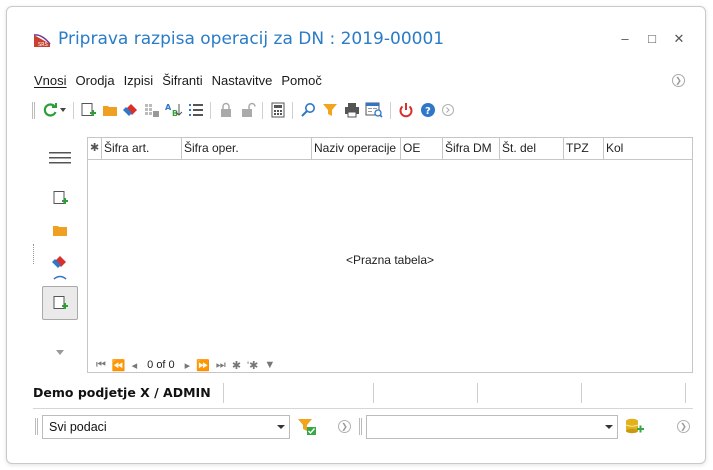  Describe the element at coordinates (308, 110) in the screenshot. I see `search-icon` at that location.